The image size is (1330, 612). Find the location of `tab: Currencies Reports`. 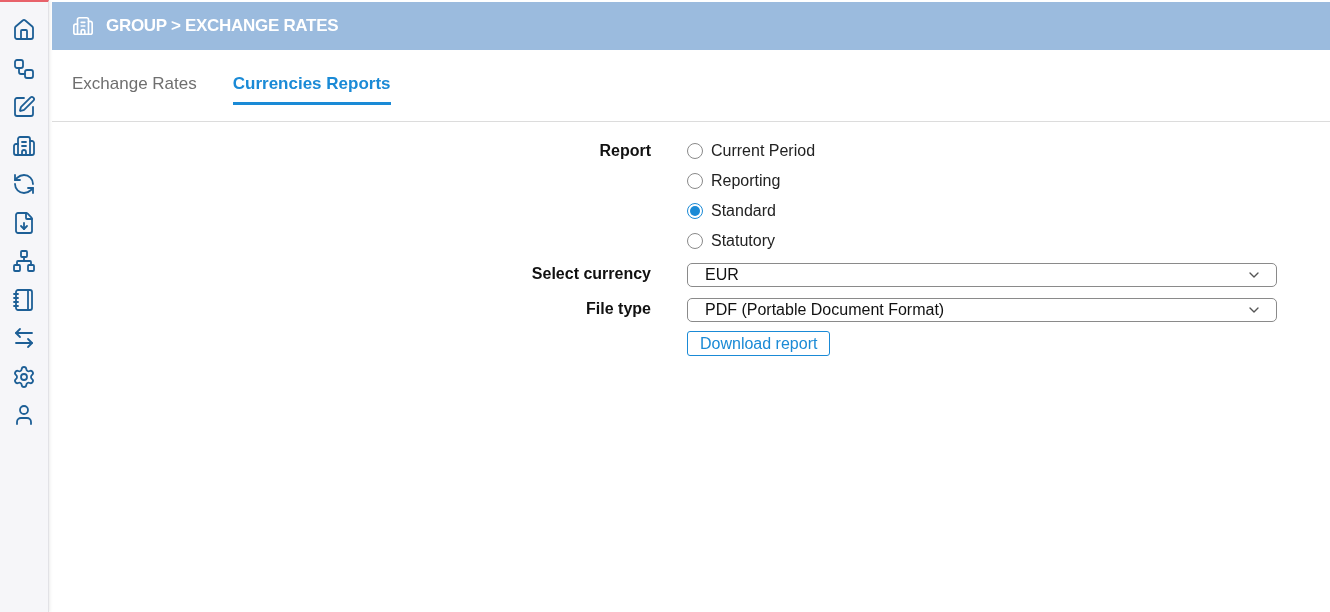

tab: Currencies Reports is located at coordinates (311, 89).